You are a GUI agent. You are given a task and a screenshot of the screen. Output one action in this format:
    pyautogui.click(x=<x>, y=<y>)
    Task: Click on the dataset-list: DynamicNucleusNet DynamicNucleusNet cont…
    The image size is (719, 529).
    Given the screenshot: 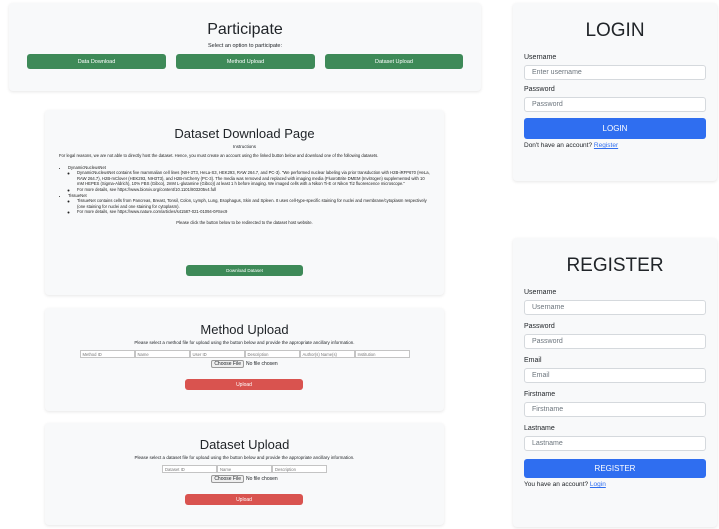 What is the action you would take?
    pyautogui.click(x=244, y=190)
    